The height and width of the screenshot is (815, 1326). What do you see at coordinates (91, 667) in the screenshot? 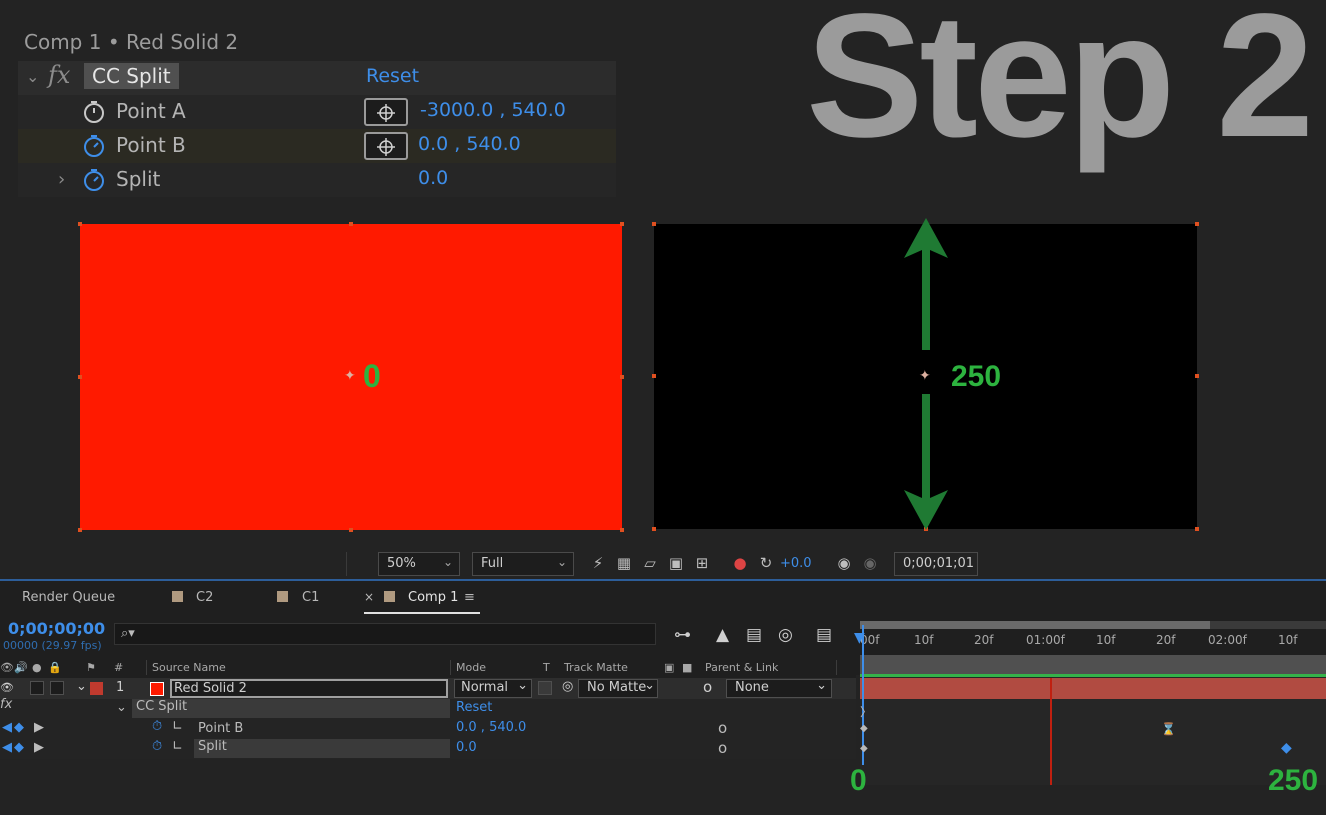
I see `label-tag-icon: ⚑` at bounding box center [91, 667].